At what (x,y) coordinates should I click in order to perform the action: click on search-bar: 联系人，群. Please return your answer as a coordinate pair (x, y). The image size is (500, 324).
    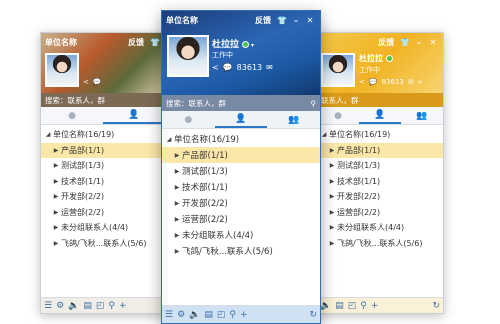
    Looking at the image, I should click on (380, 100).